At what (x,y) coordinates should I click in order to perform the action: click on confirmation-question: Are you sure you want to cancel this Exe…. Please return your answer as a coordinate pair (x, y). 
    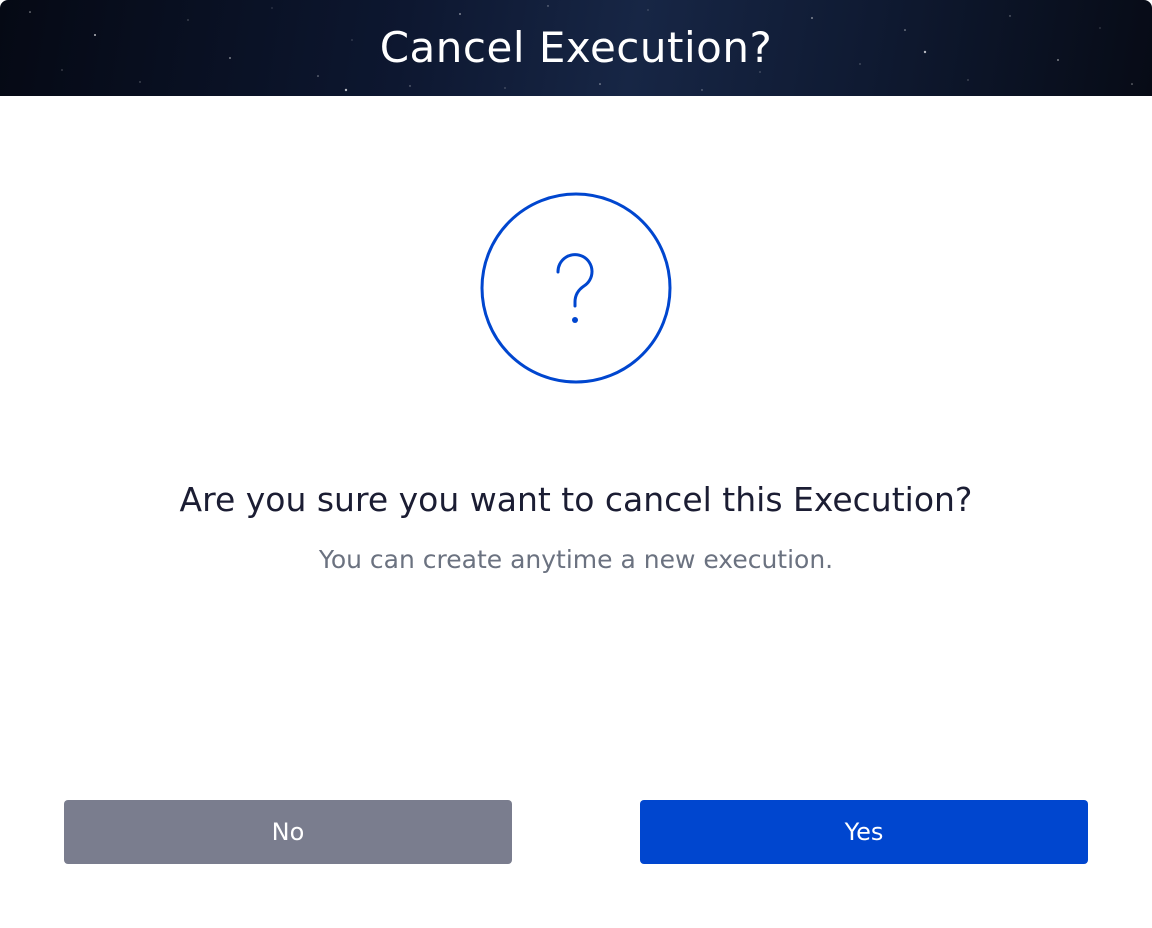
    Looking at the image, I should click on (576, 499).